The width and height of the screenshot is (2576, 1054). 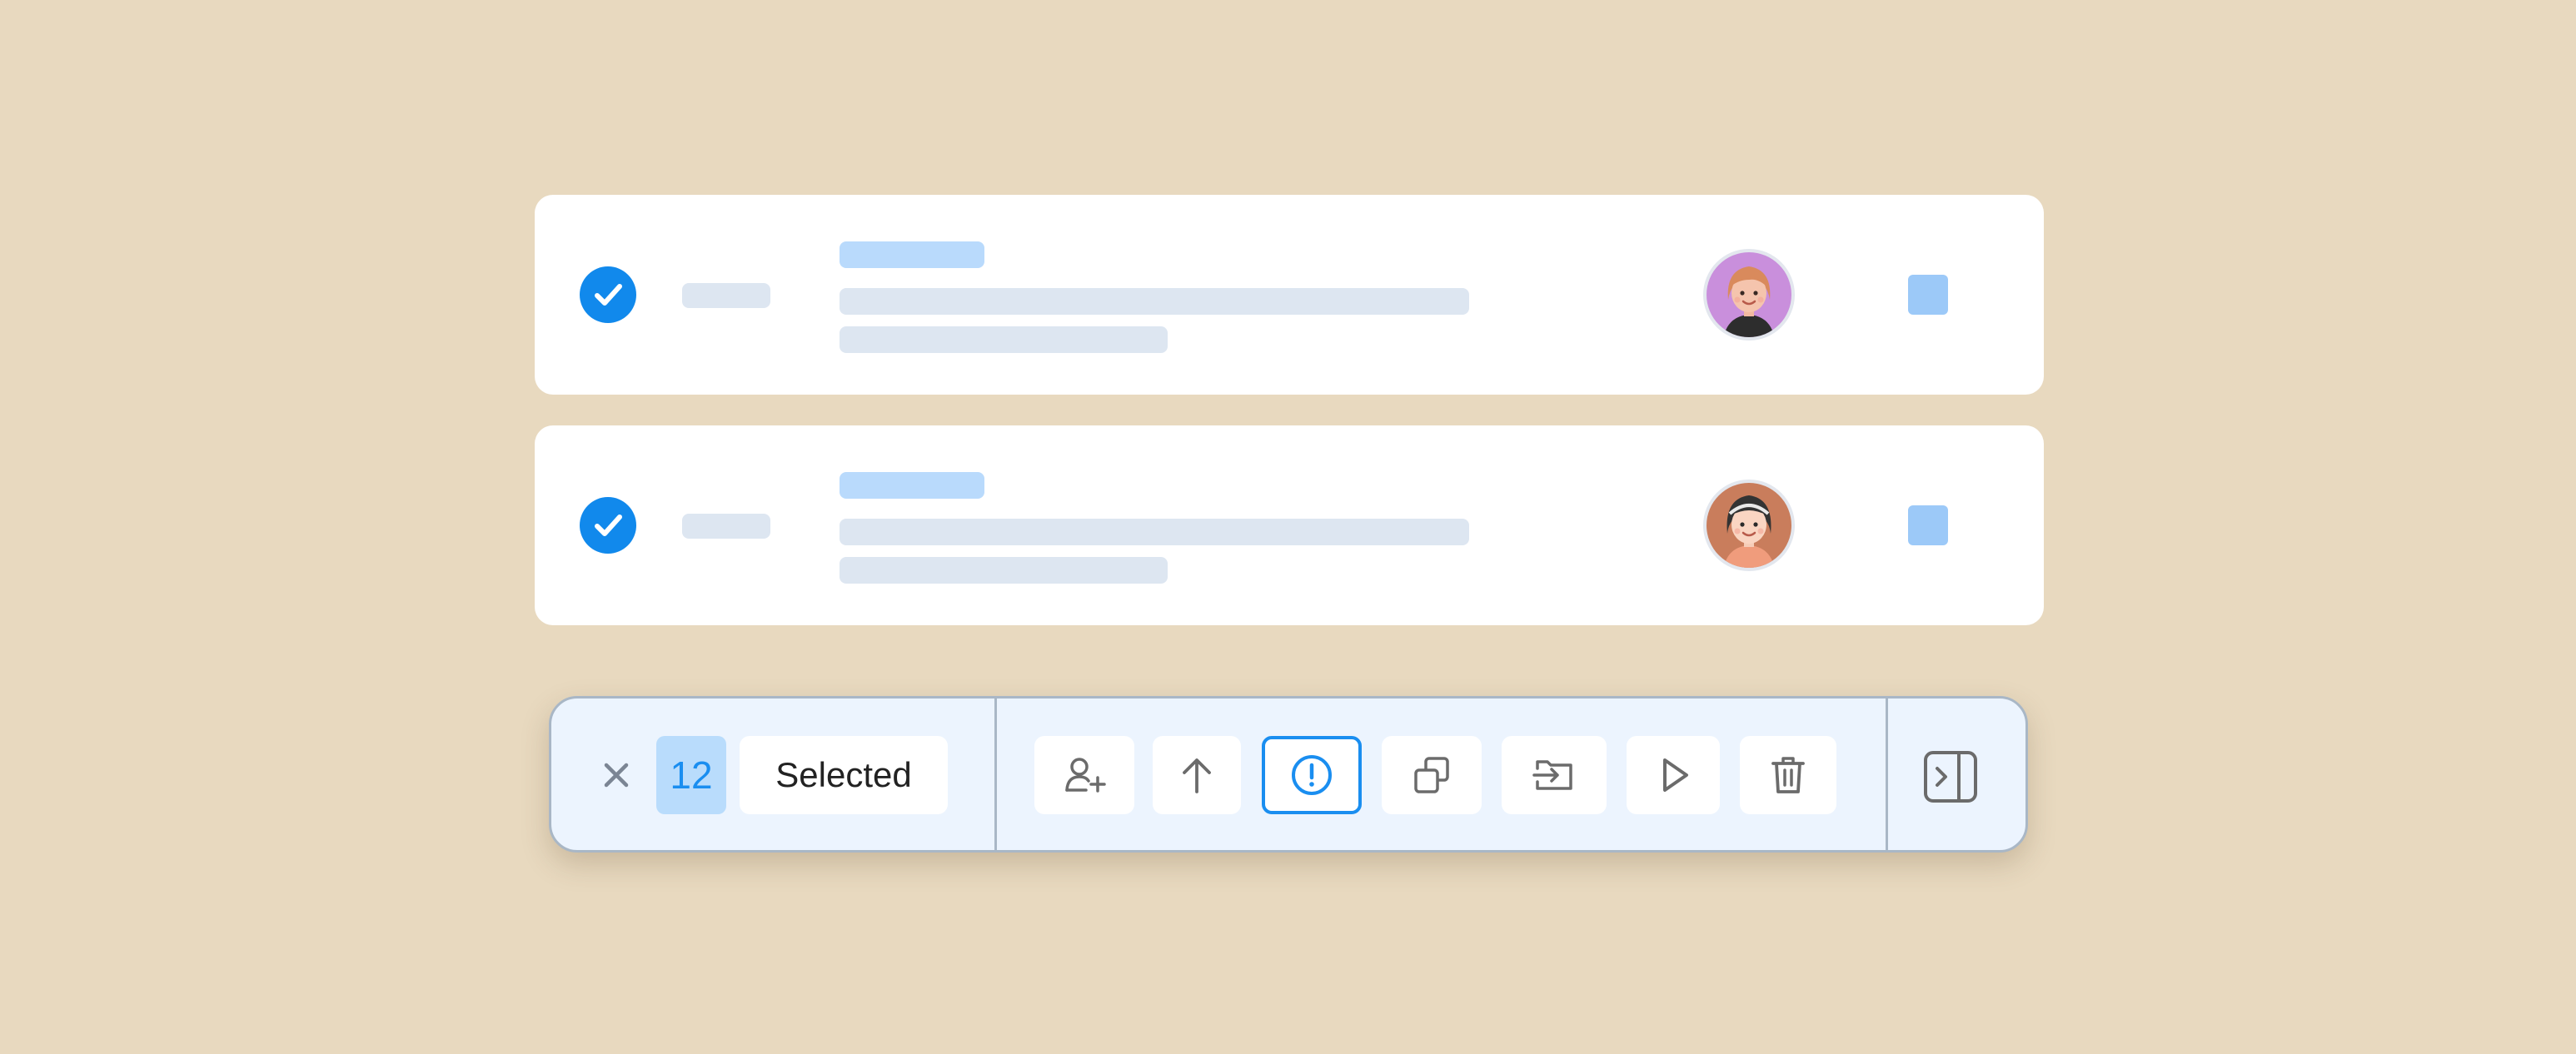 I want to click on delete-button, so click(x=1788, y=775).